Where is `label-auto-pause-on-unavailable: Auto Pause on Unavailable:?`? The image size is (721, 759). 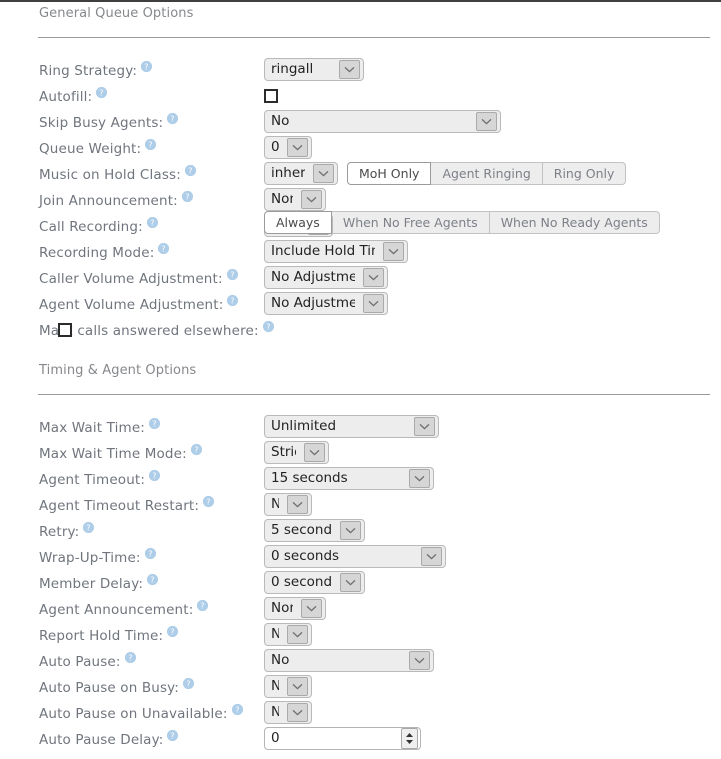
label-auto-pause-on-unavailable: Auto Pause on Unavailable:? is located at coordinates (141, 714).